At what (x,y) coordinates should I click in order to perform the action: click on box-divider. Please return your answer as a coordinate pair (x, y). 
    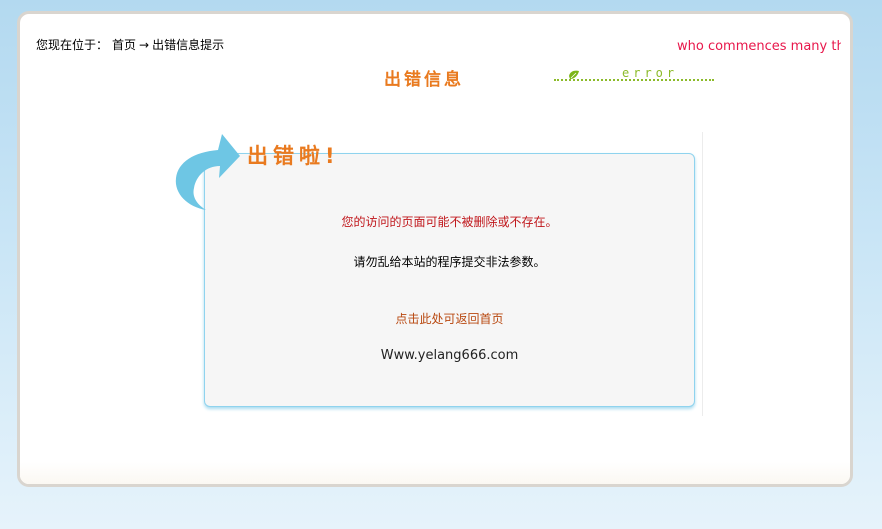
    Looking at the image, I should click on (702, 274).